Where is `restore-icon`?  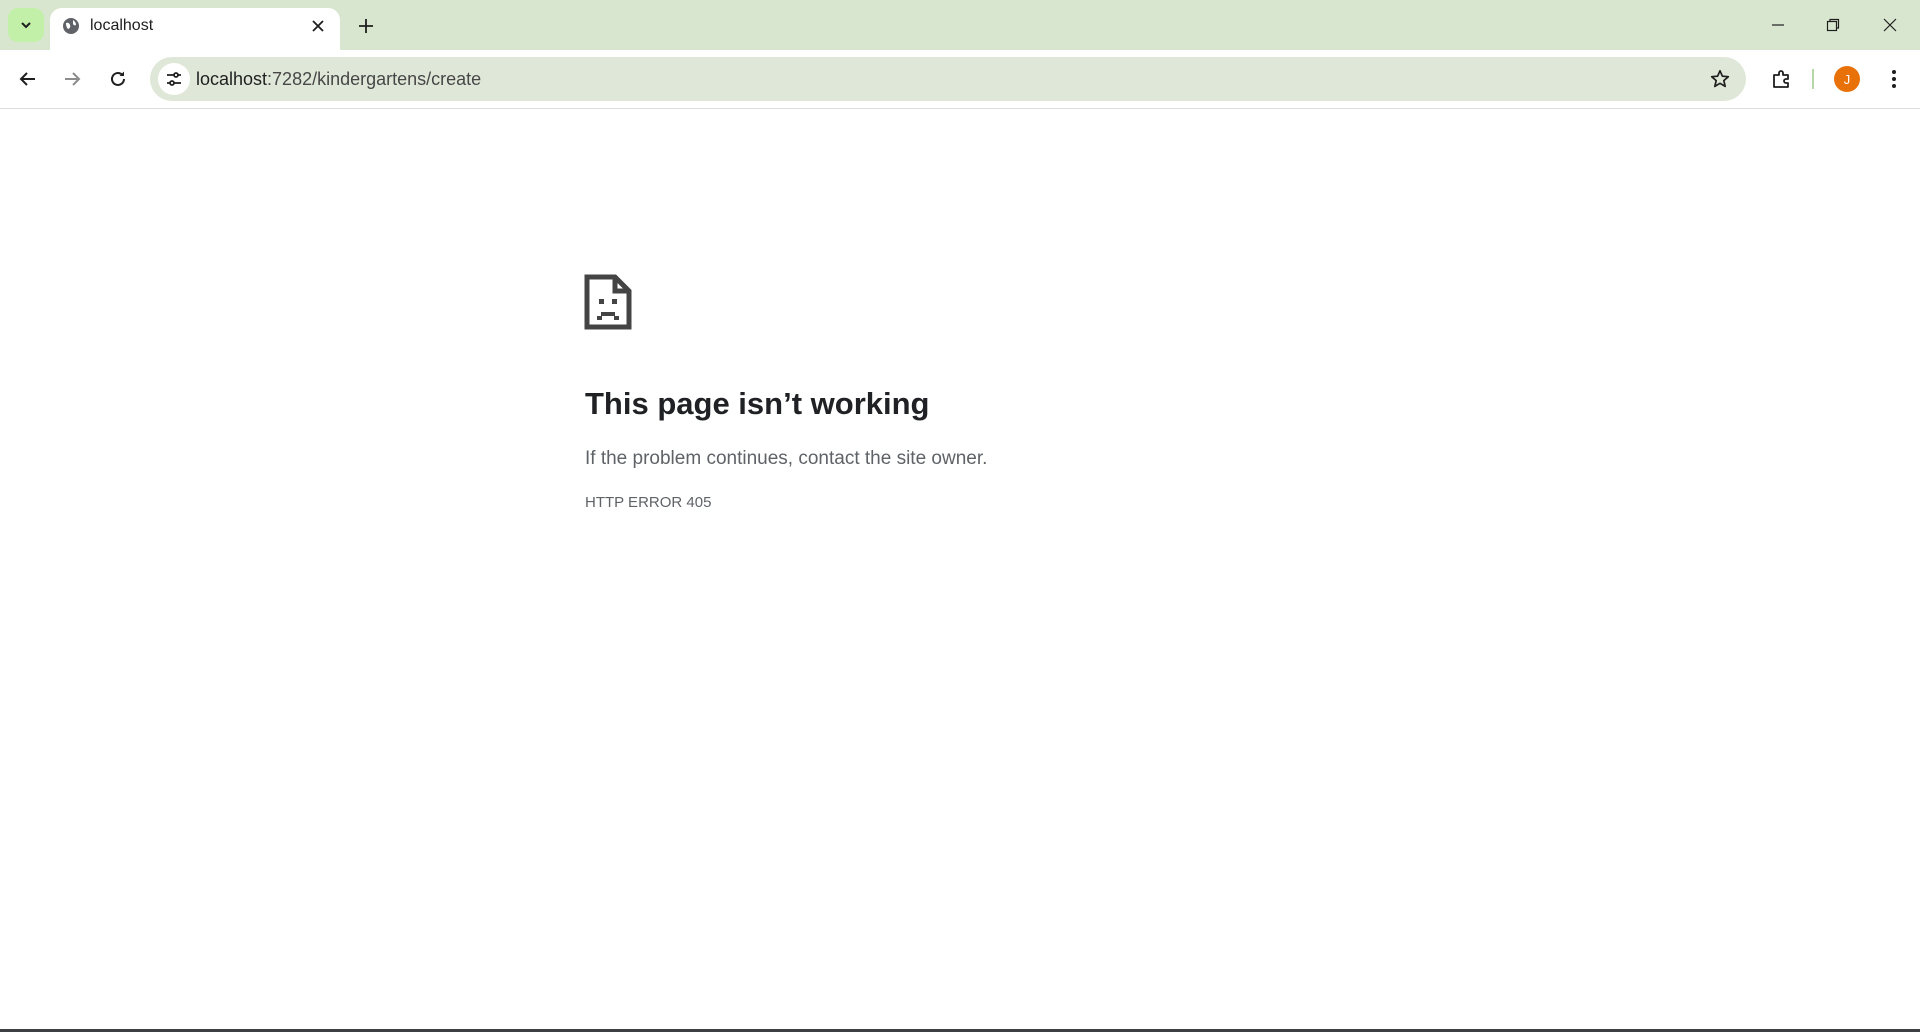 restore-icon is located at coordinates (1833, 25).